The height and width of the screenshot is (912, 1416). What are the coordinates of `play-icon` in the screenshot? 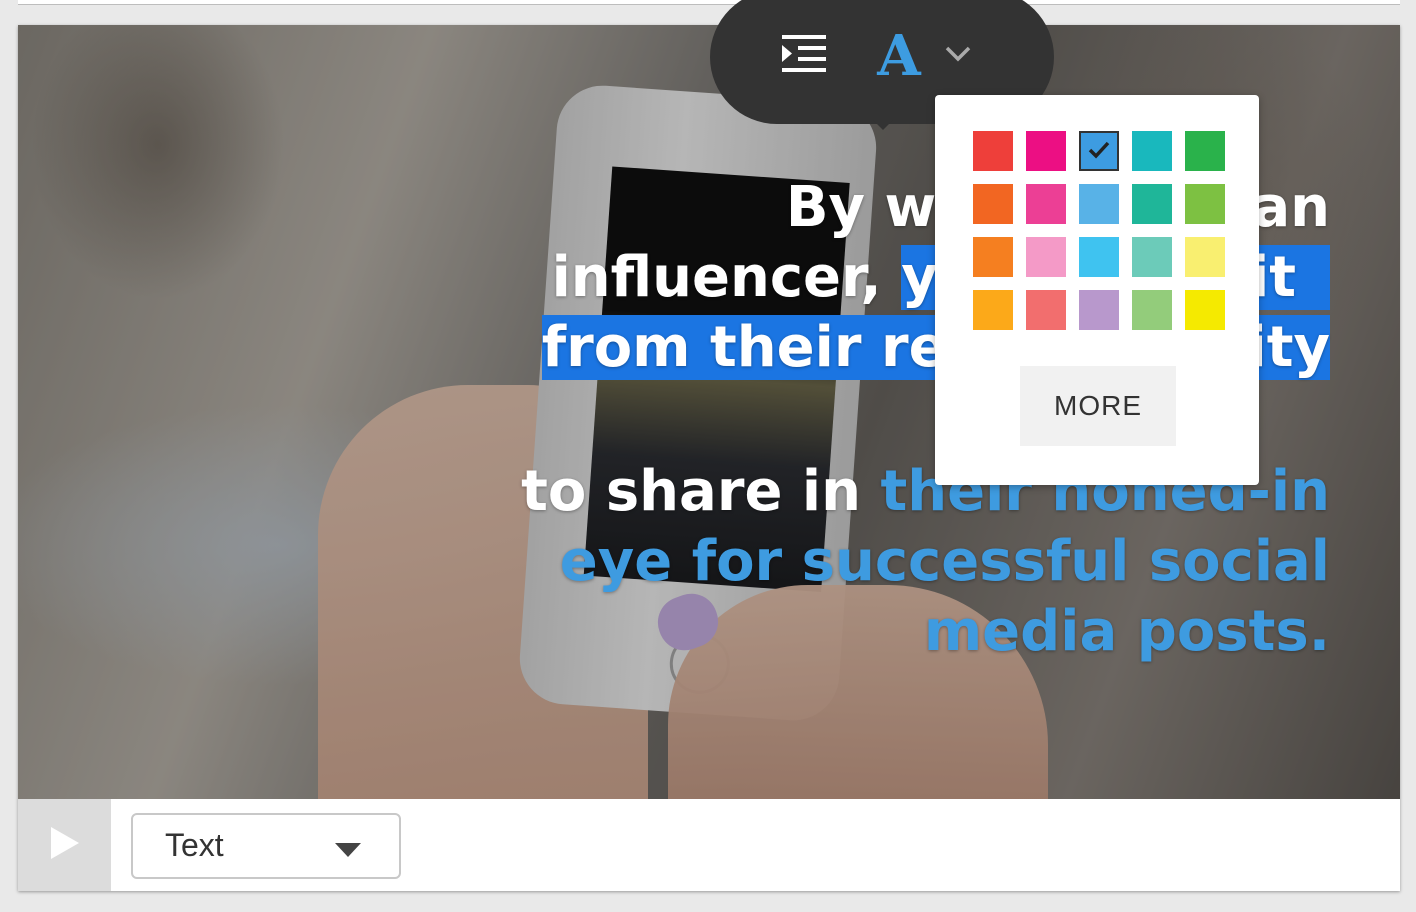 It's located at (64, 845).